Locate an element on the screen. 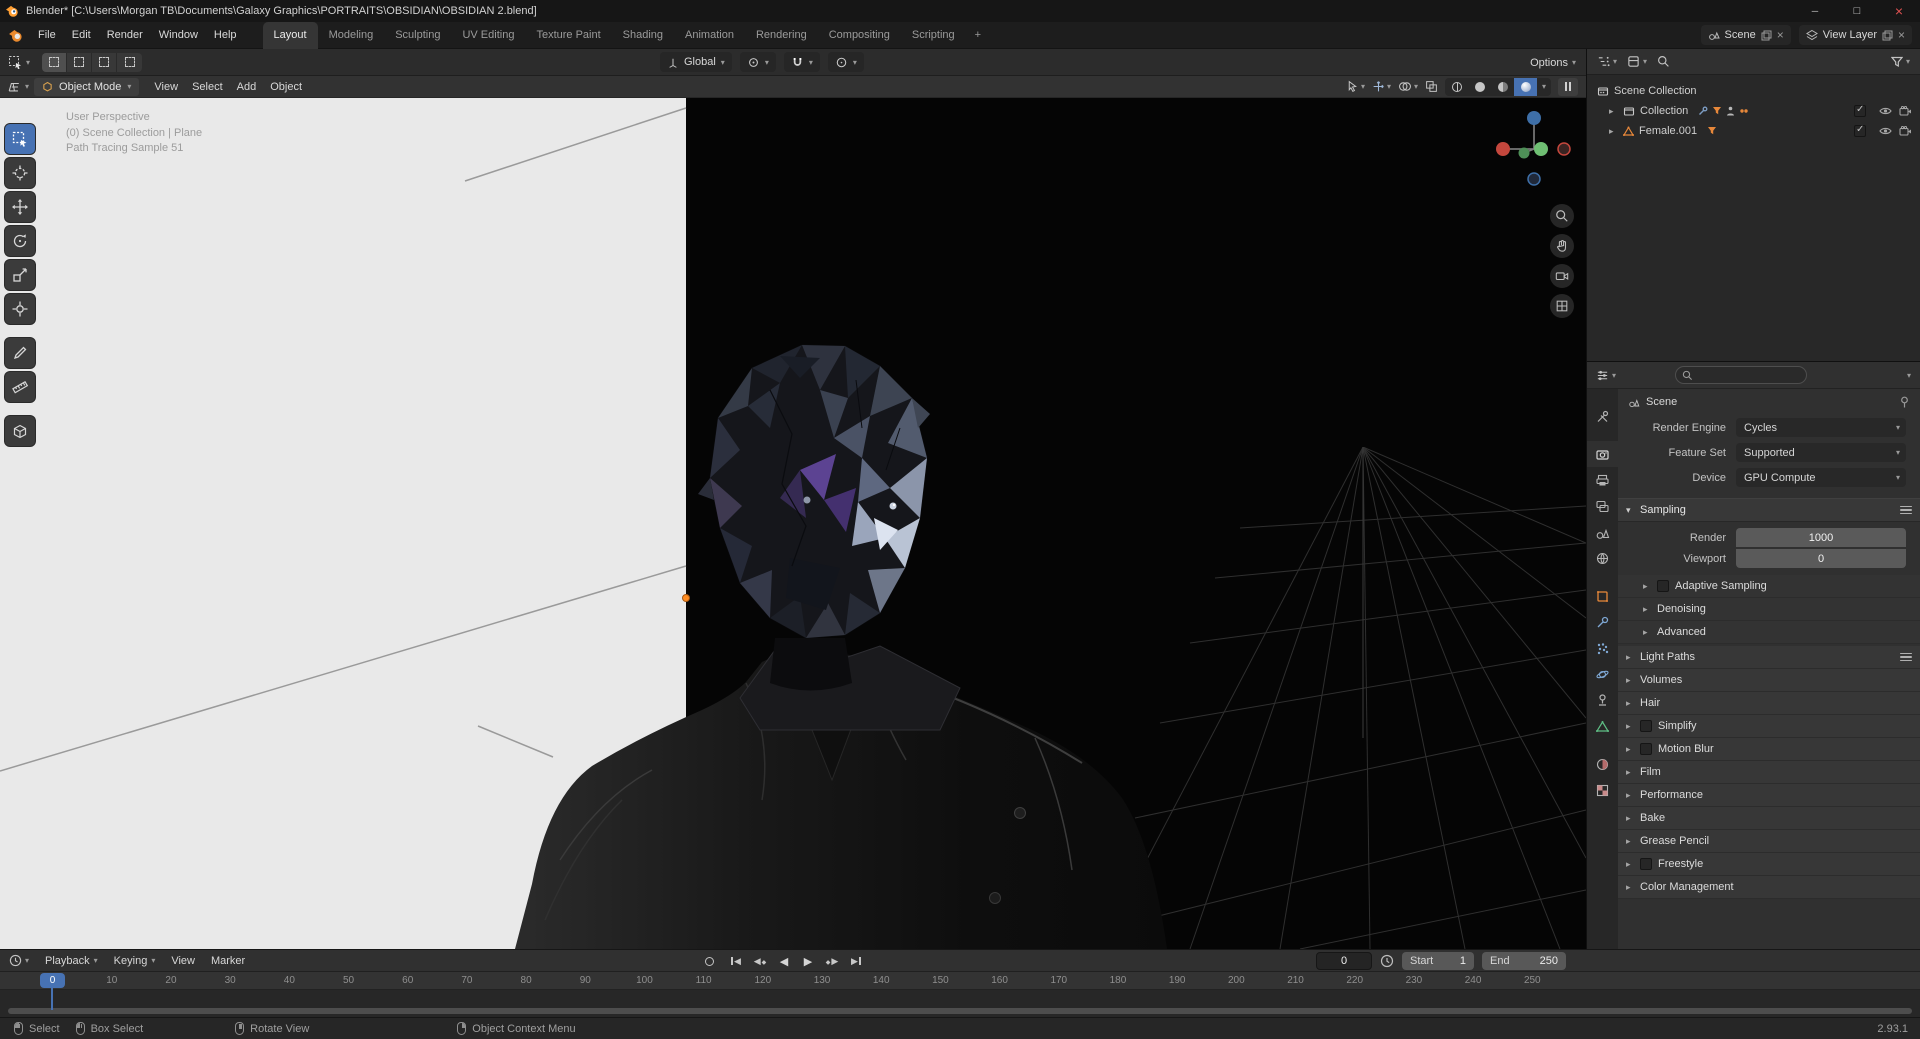  gizmos-dropdown is located at coordinates (1381, 86).